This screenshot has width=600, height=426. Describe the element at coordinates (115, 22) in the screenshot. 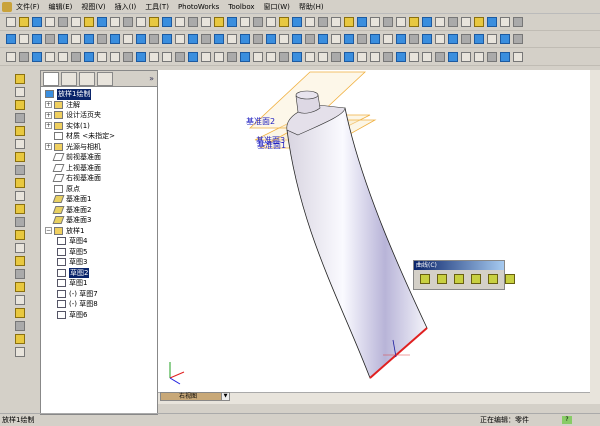

I see `toolbar-button-9-icon` at that location.